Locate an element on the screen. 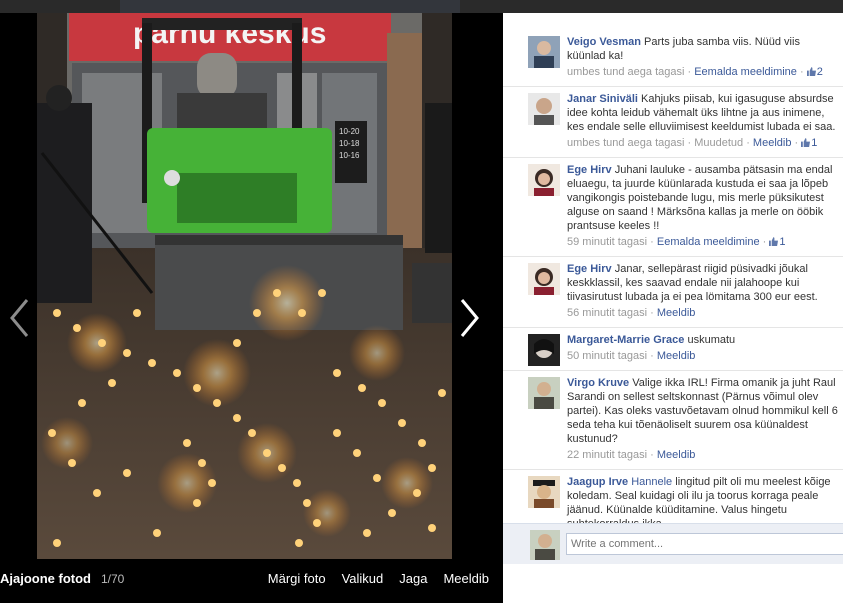 The height and width of the screenshot is (603, 843). like-button: Meeldib is located at coordinates (466, 578).